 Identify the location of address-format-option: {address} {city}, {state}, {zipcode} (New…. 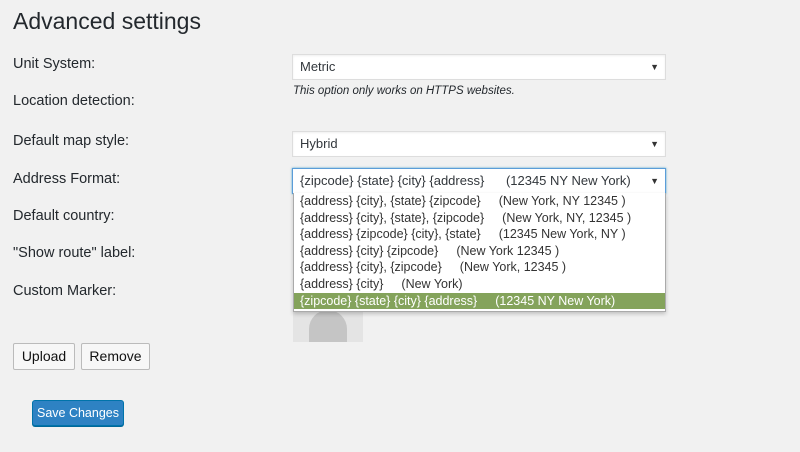
(479, 218).